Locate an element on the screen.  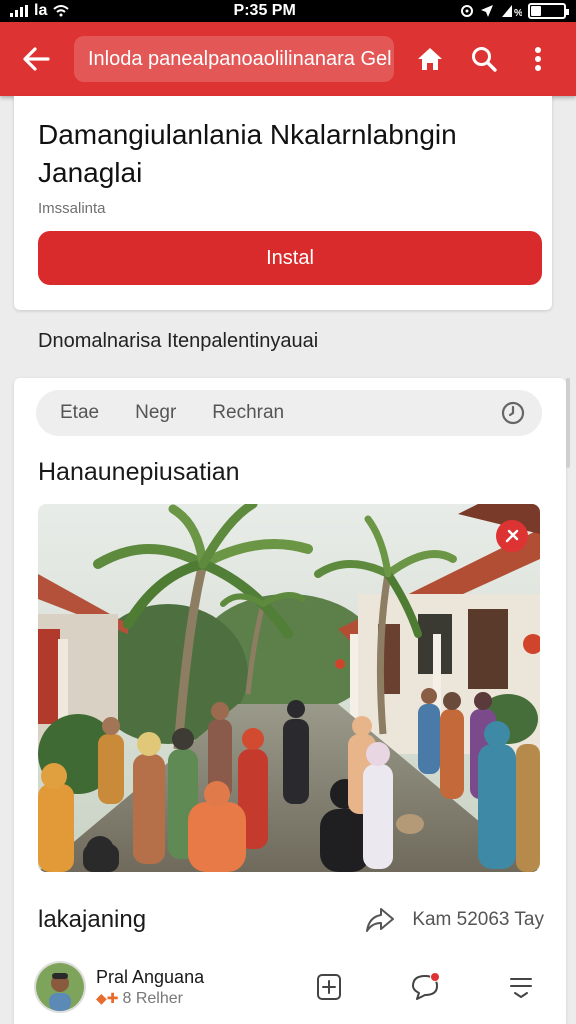
status-bar: la P:35 PM % is located at coordinates (288, 11).